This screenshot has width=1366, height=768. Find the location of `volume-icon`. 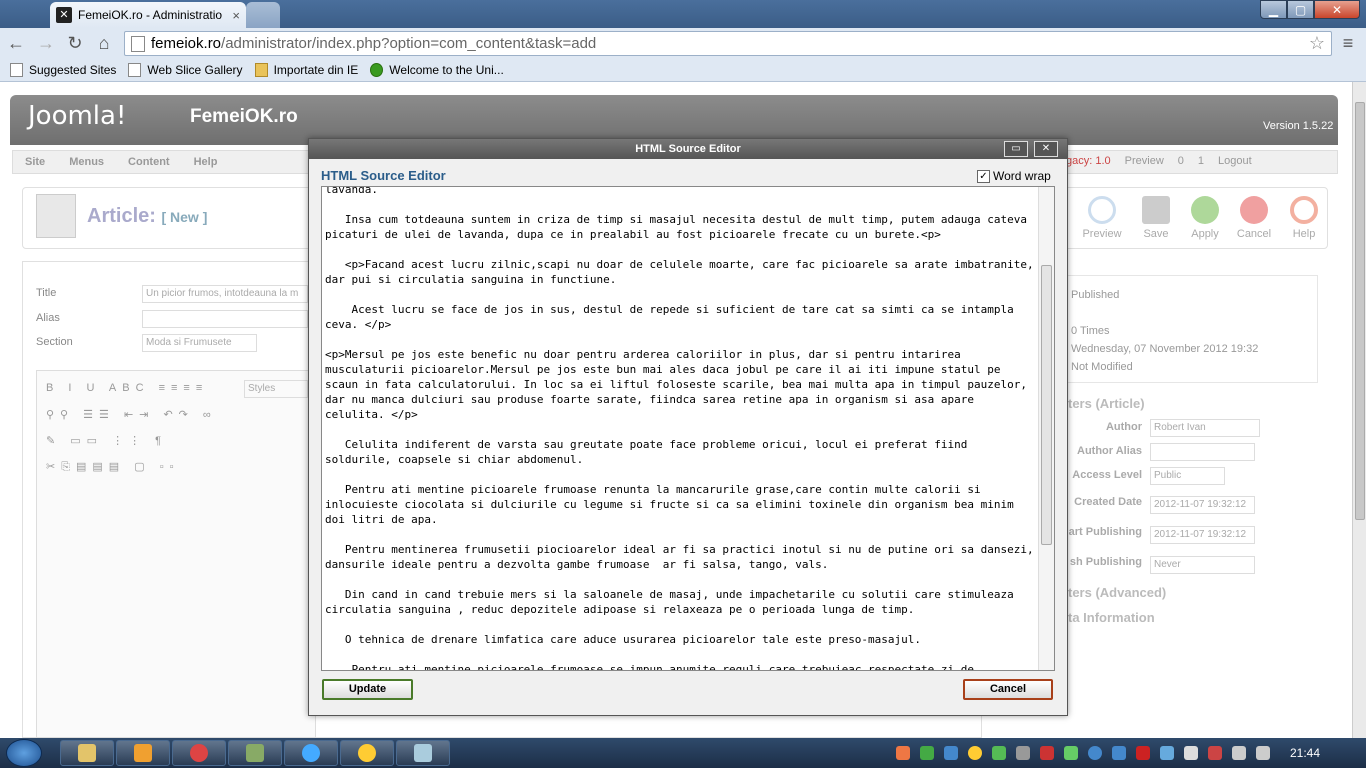

volume-icon is located at coordinates (1263, 753).